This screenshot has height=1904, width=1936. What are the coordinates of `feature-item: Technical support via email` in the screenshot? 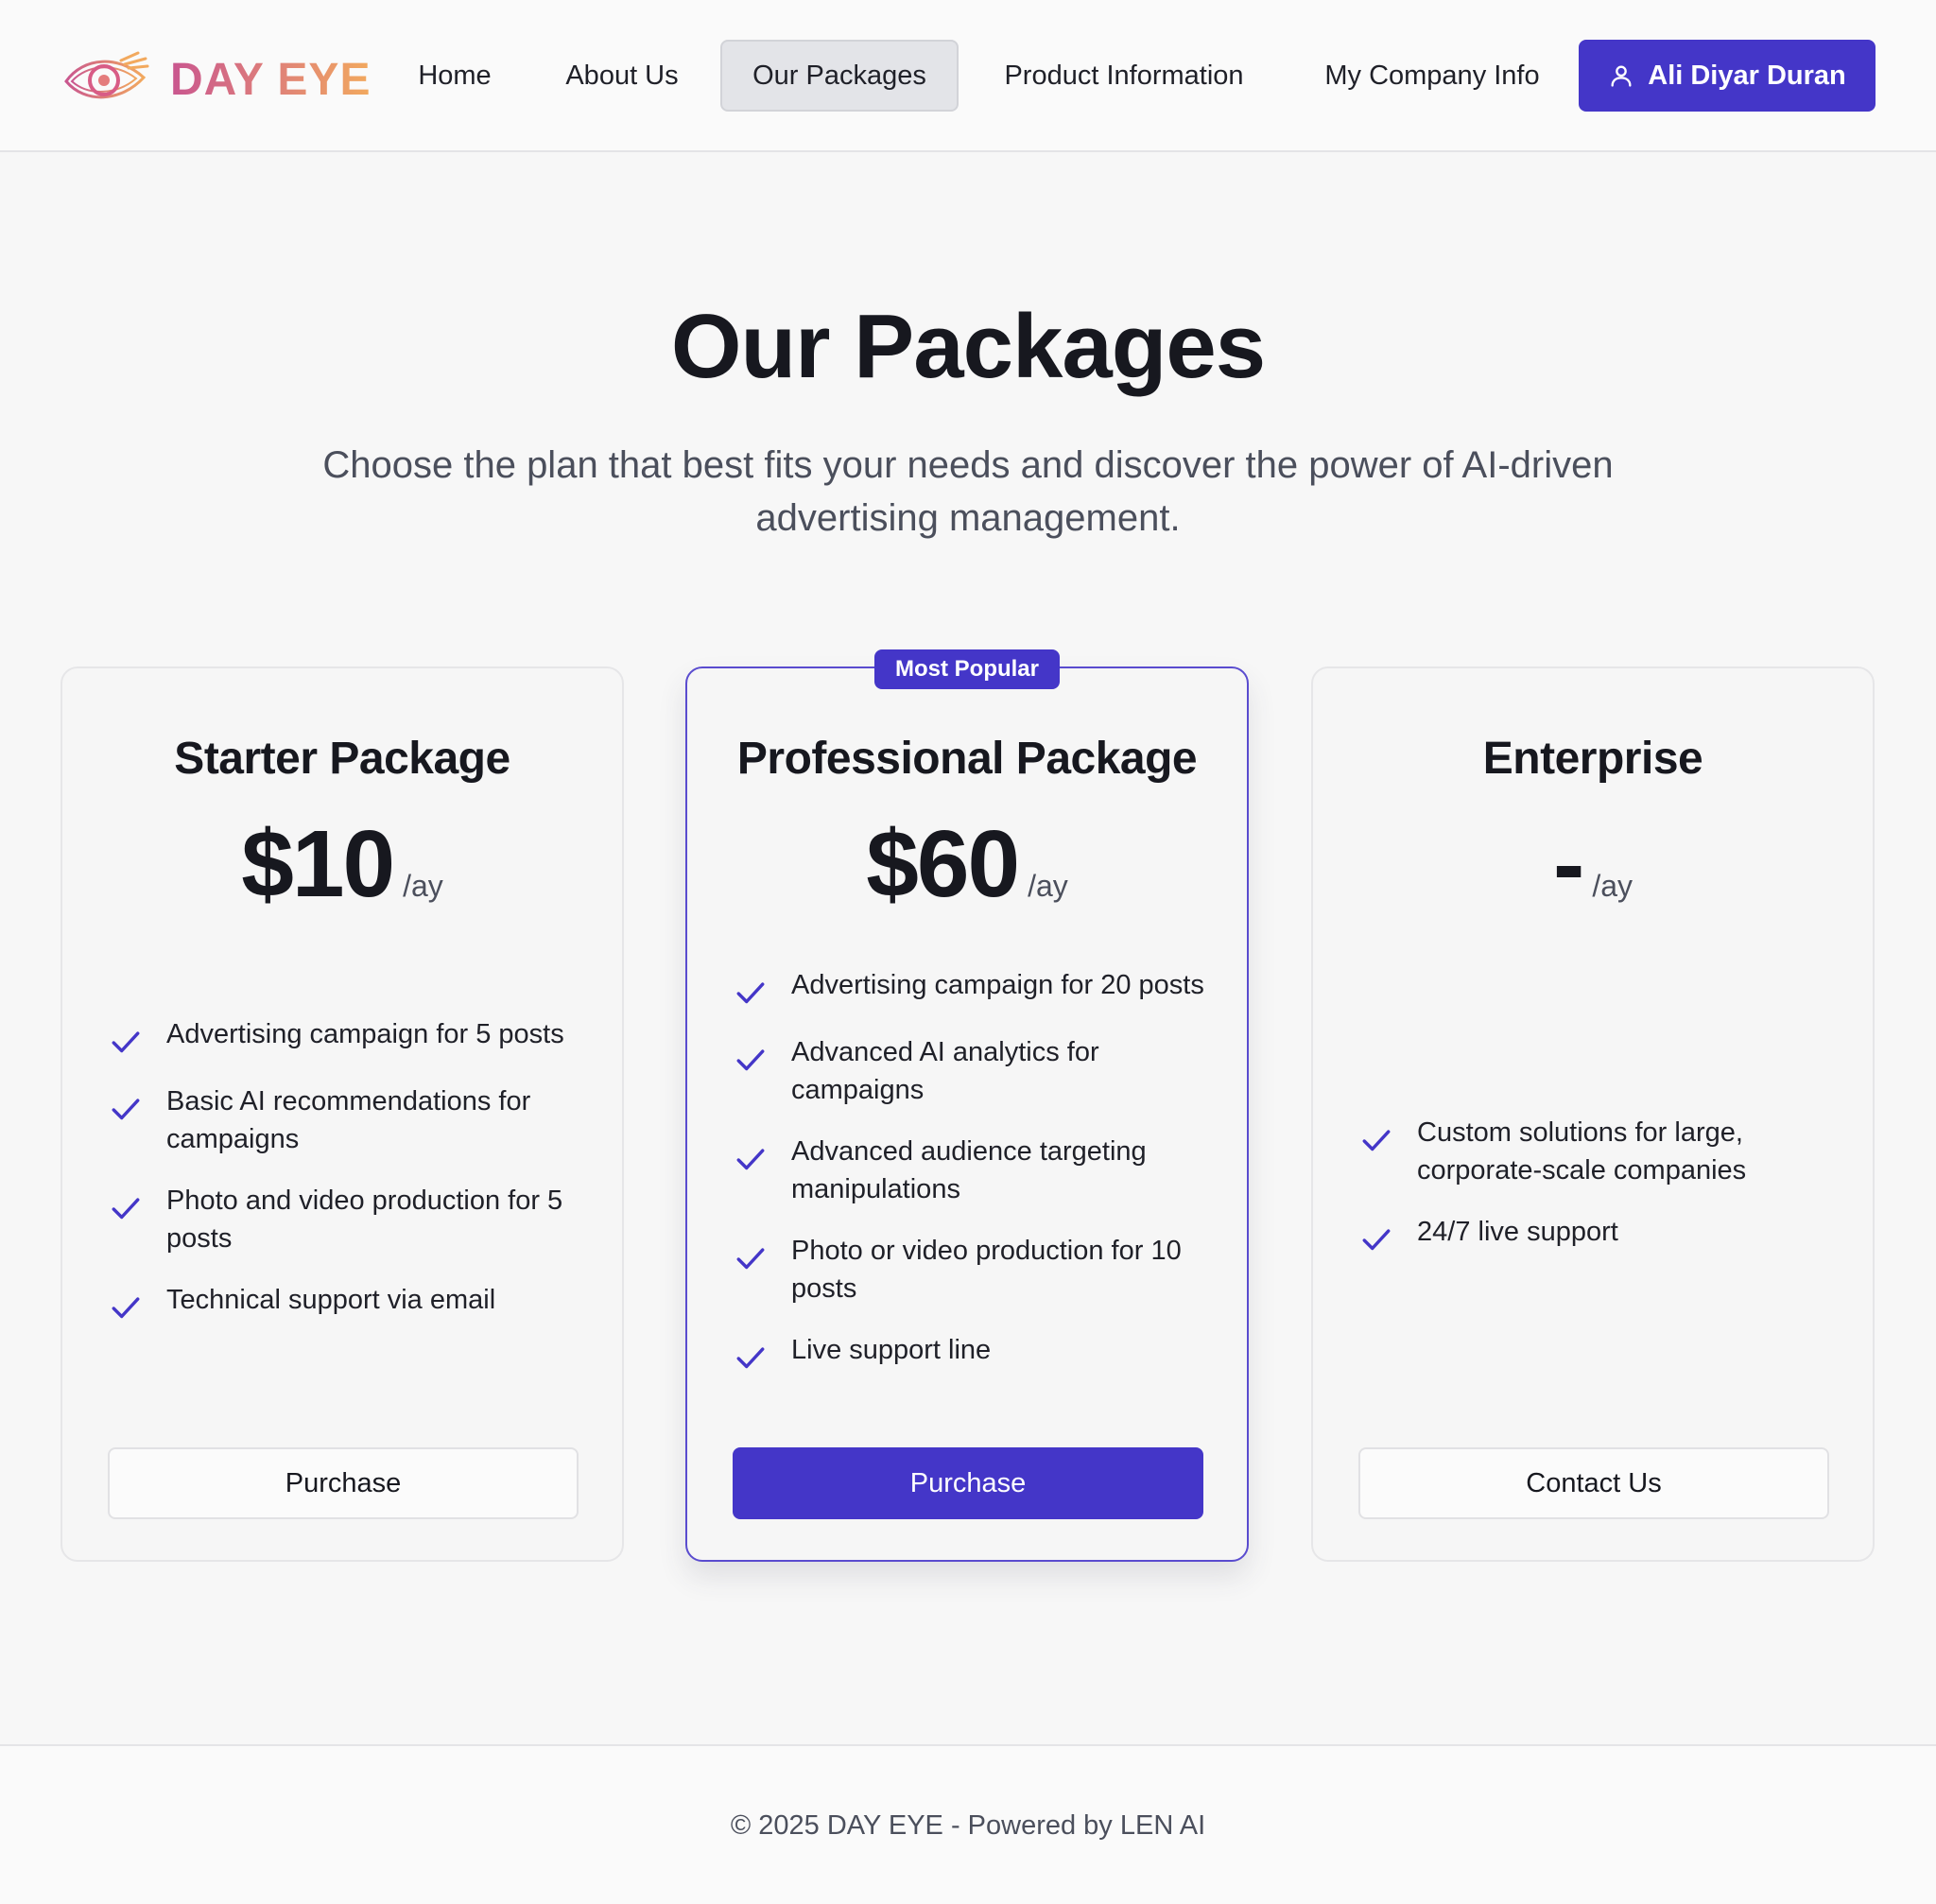 It's located at (346, 1302).